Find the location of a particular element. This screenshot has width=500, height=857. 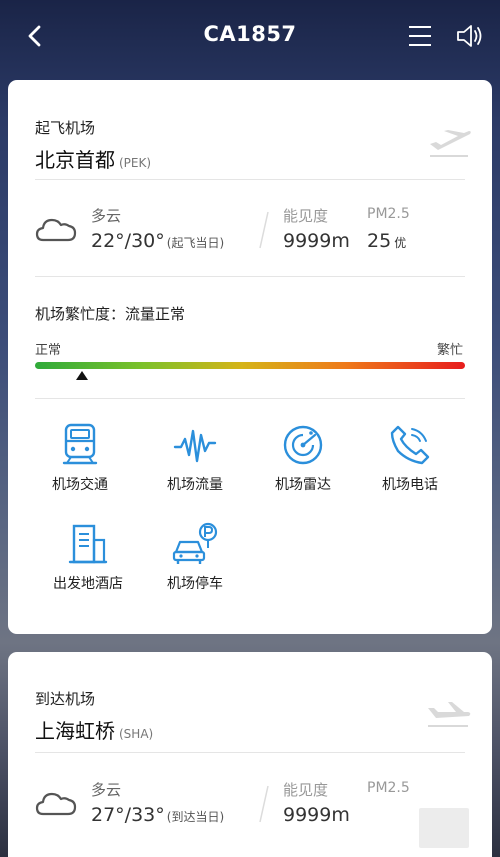

watermark-overlay is located at coordinates (444, 828).